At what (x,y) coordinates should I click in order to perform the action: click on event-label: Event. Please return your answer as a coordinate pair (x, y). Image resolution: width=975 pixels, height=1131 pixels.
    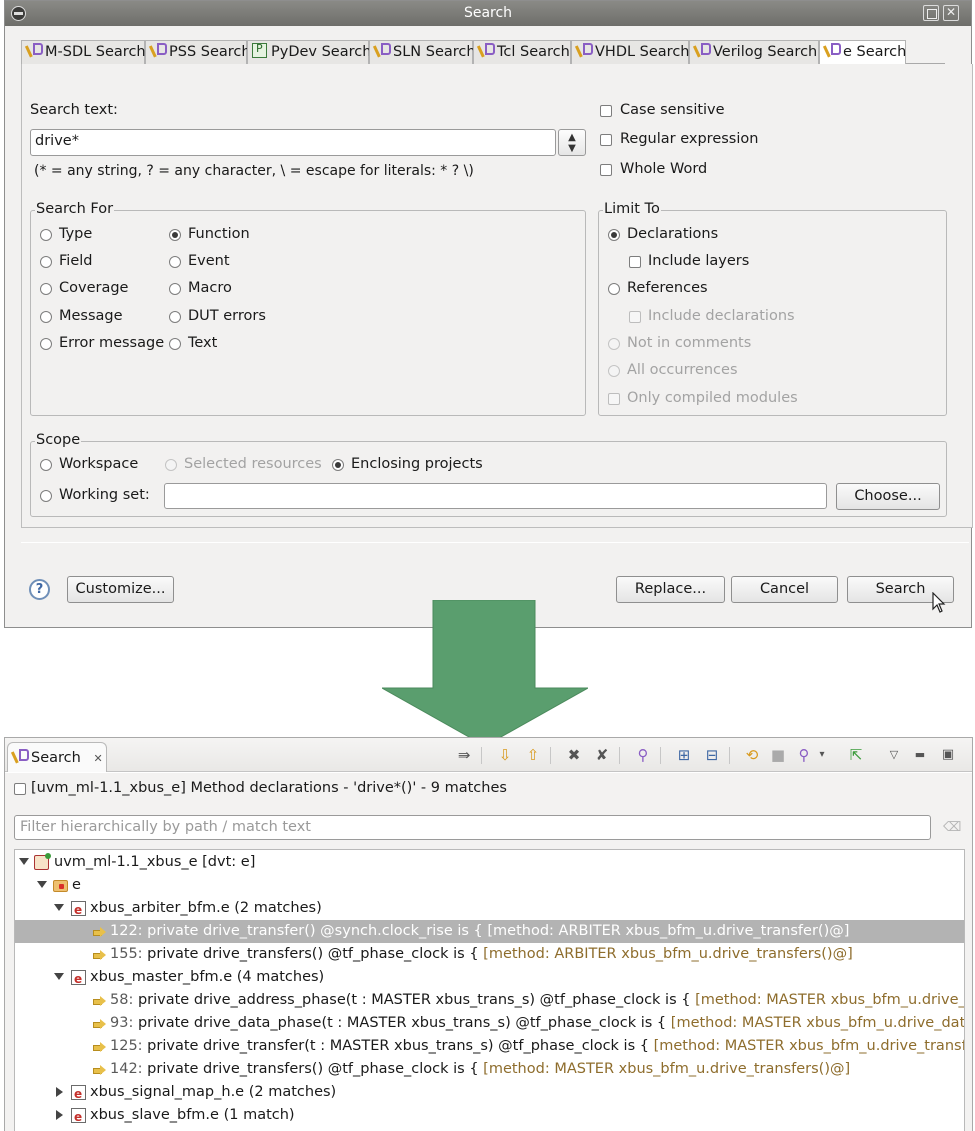
    Looking at the image, I should click on (209, 261).